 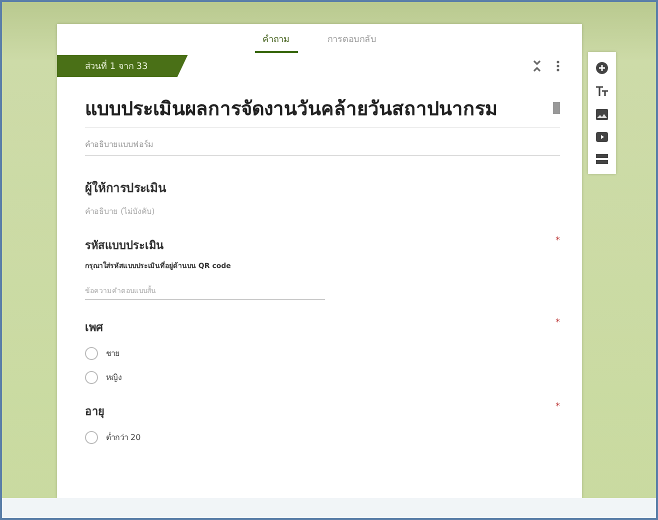 I want to click on add-icon, so click(x=602, y=68).